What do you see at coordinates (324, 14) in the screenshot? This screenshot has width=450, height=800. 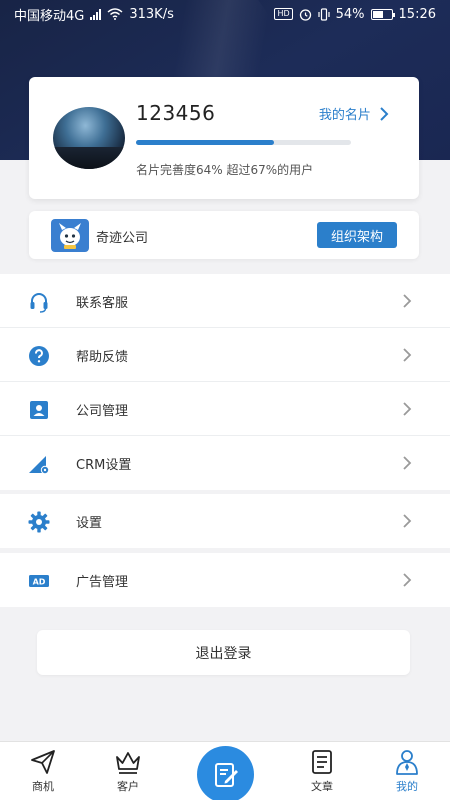 I see `vibrate-icon` at bounding box center [324, 14].